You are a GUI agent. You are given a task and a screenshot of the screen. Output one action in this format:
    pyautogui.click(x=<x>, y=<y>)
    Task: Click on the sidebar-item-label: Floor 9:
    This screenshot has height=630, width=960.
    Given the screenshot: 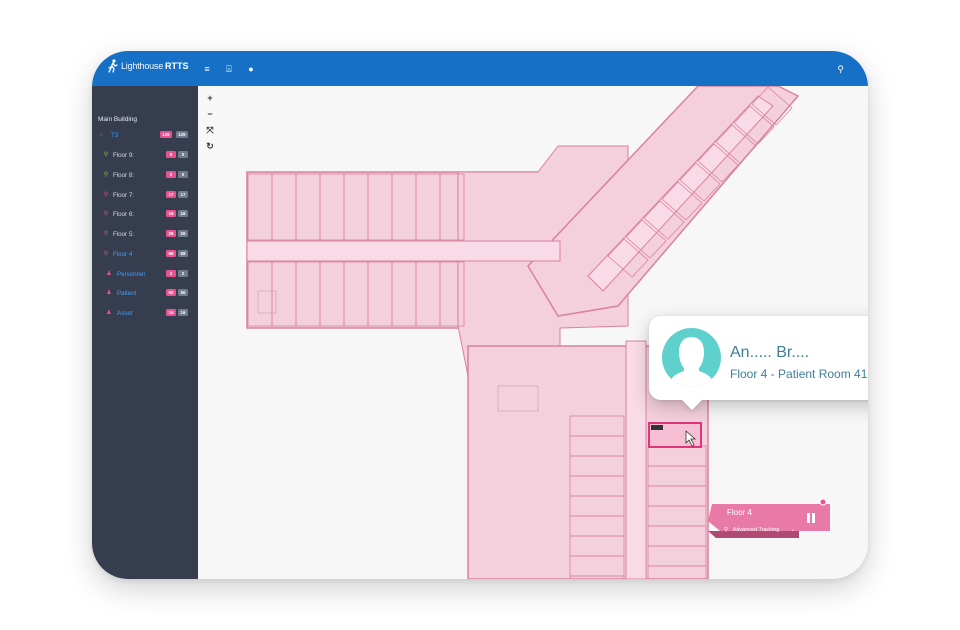 What is the action you would take?
    pyautogui.click(x=123, y=155)
    